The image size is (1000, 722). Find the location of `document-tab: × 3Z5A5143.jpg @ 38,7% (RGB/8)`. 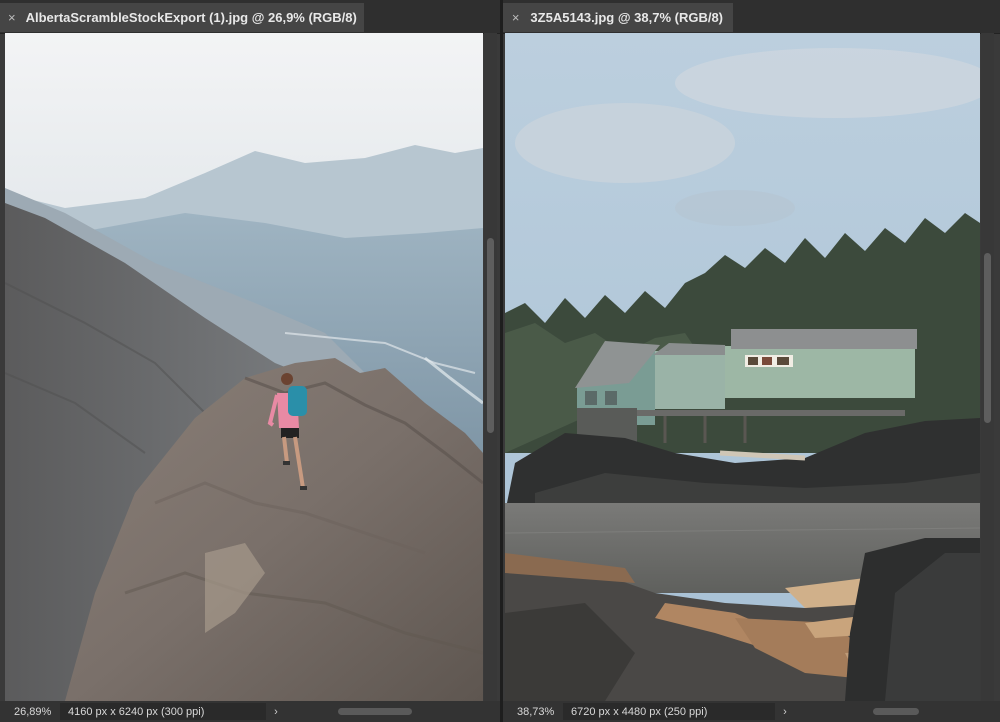

document-tab: × 3Z5A5143.jpg @ 38,7% (RGB/8) is located at coordinates (618, 17).